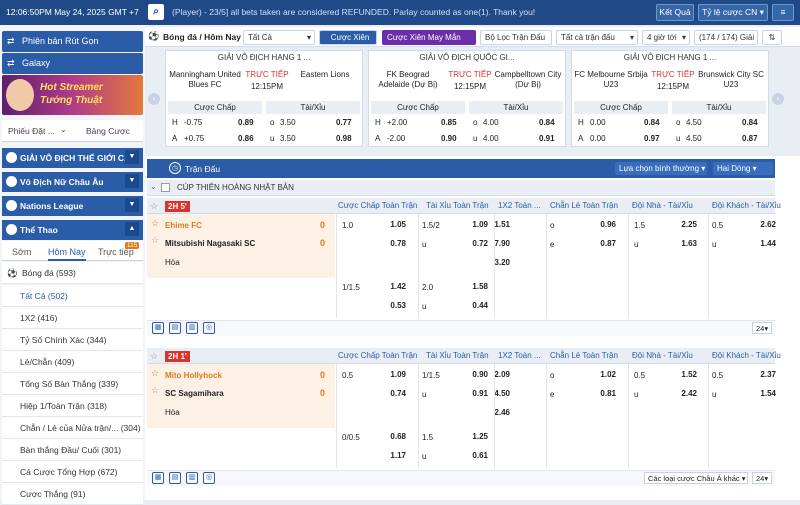 This screenshot has height=505, width=800. Describe the element at coordinates (449, 139) in the screenshot. I see `card-odds-cell: 0.90` at that location.